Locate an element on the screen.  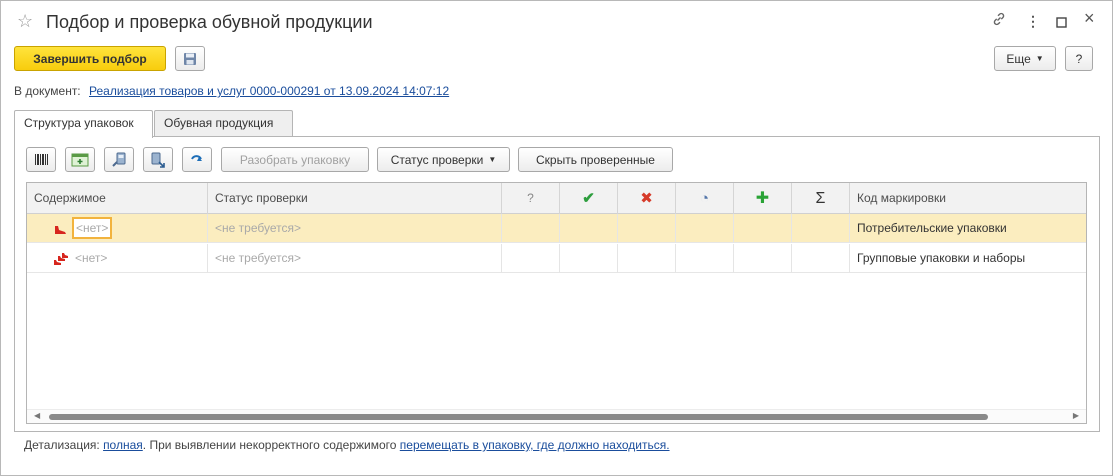
table-add-icon is located at coordinates (80, 159).